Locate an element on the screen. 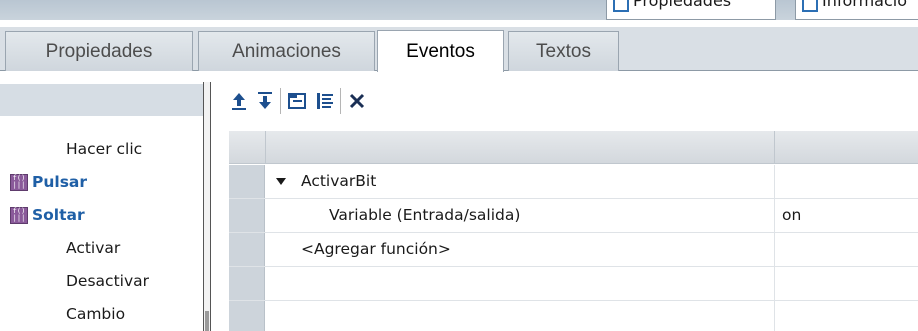 This screenshot has width=918, height=331. tab-label: Propiedades is located at coordinates (99, 51).